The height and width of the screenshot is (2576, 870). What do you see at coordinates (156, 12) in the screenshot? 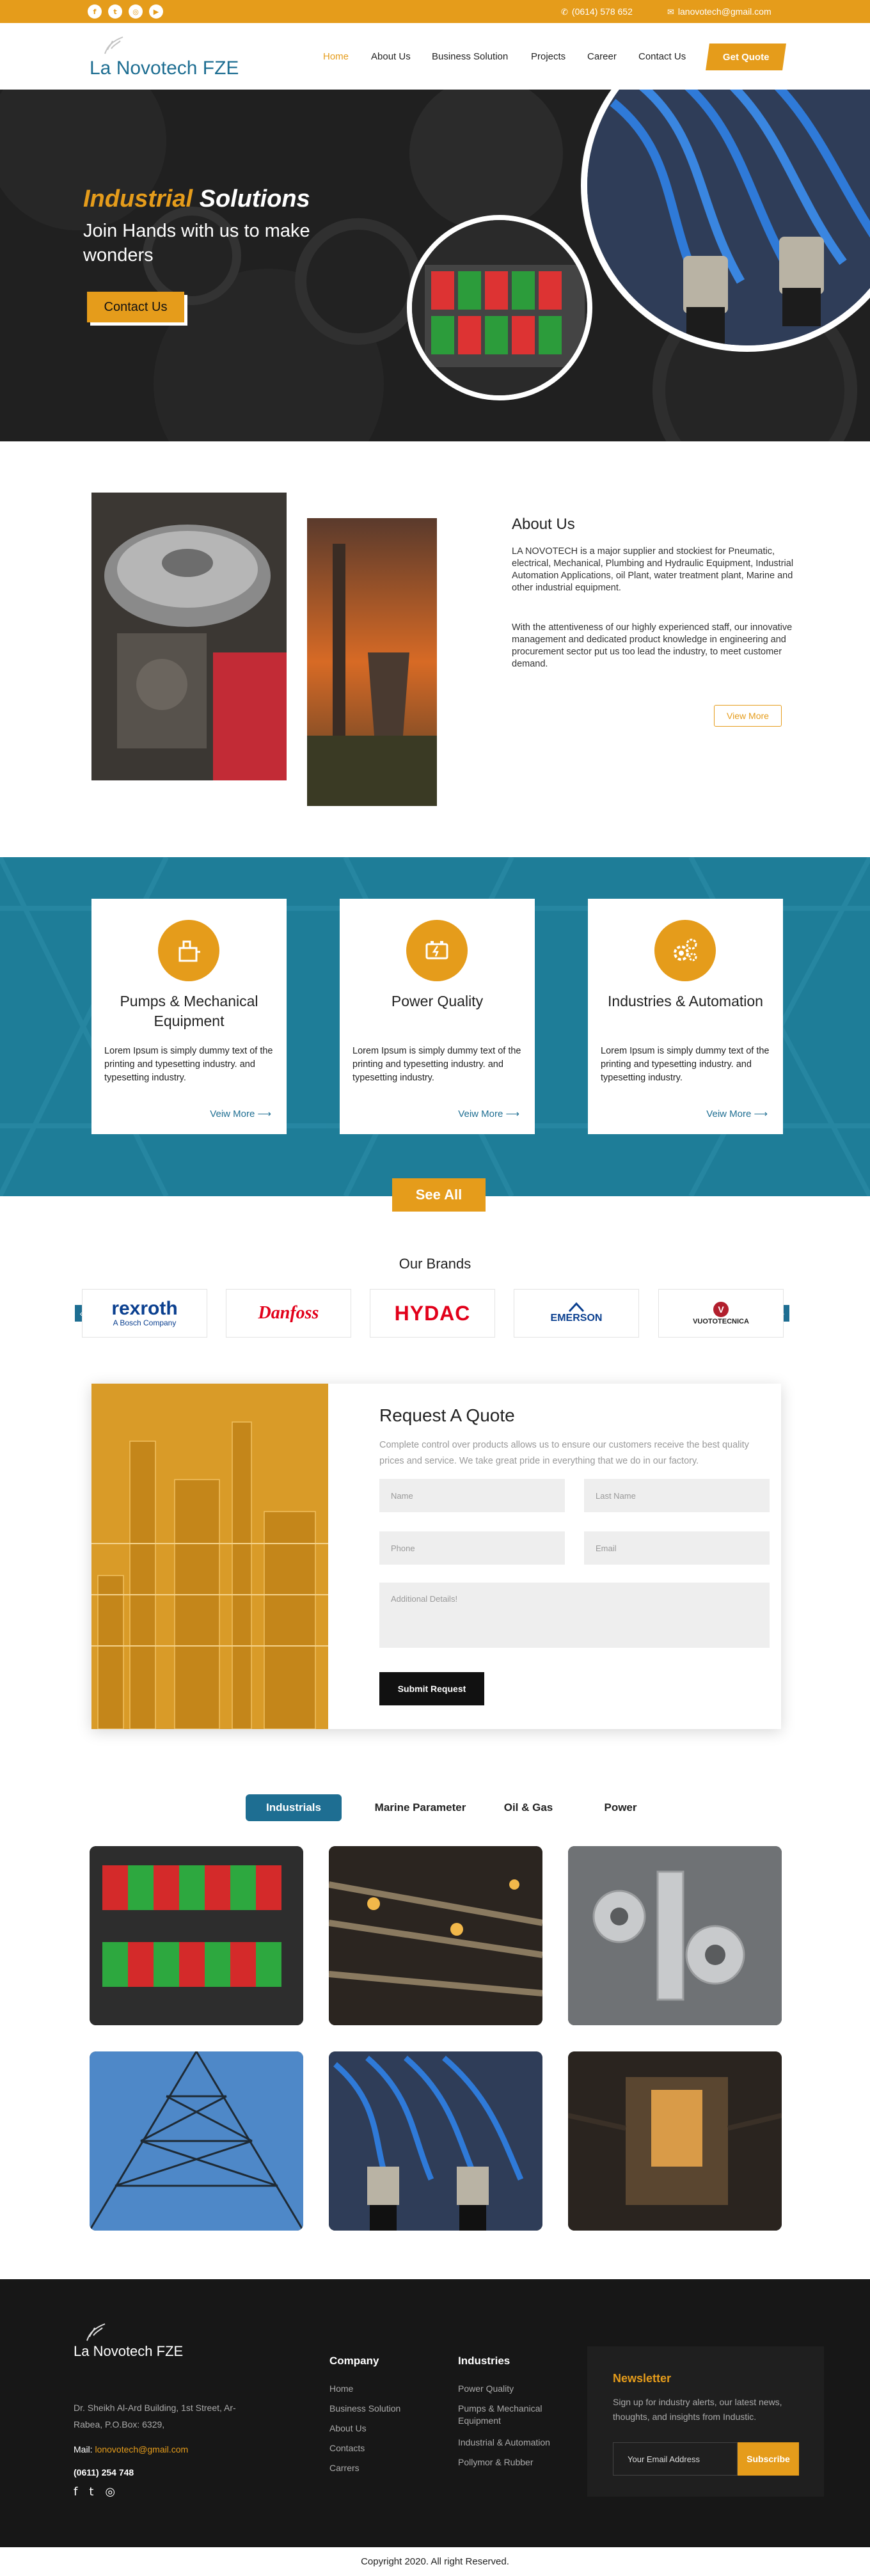
I see `youtube-icon: ▶` at bounding box center [156, 12].